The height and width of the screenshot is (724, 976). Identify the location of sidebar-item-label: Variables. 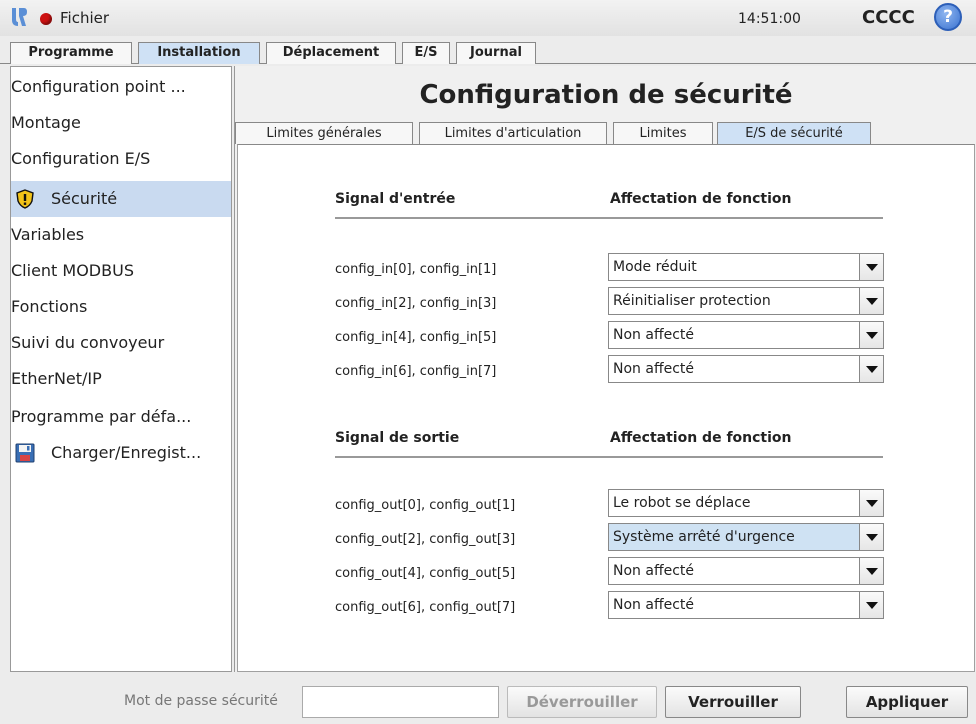
(48, 234).